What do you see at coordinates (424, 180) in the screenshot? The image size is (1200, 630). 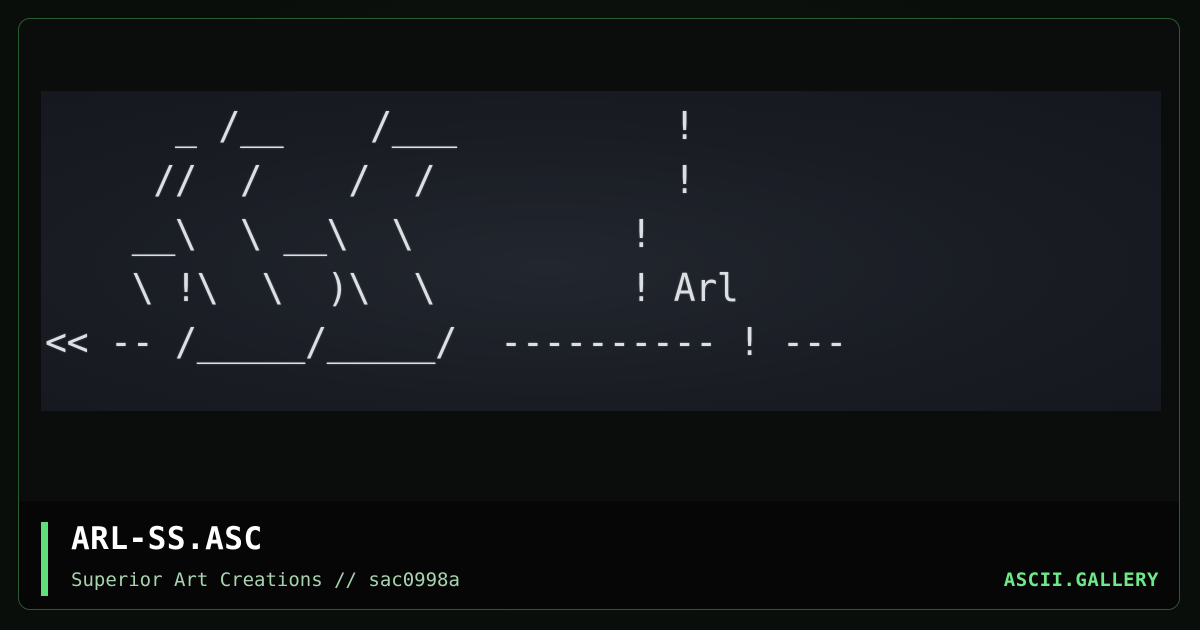 I see `ascii-art-line: // / / / !` at bounding box center [424, 180].